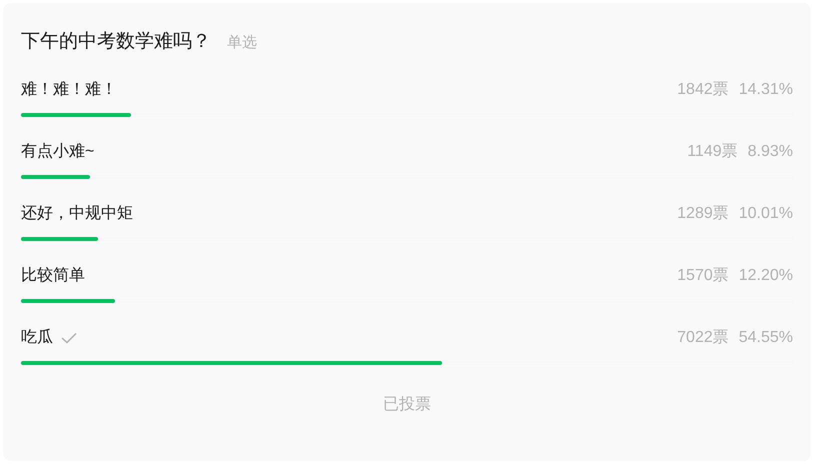  Describe the element at coordinates (242, 43) in the screenshot. I see `poll-type: 单选` at that location.